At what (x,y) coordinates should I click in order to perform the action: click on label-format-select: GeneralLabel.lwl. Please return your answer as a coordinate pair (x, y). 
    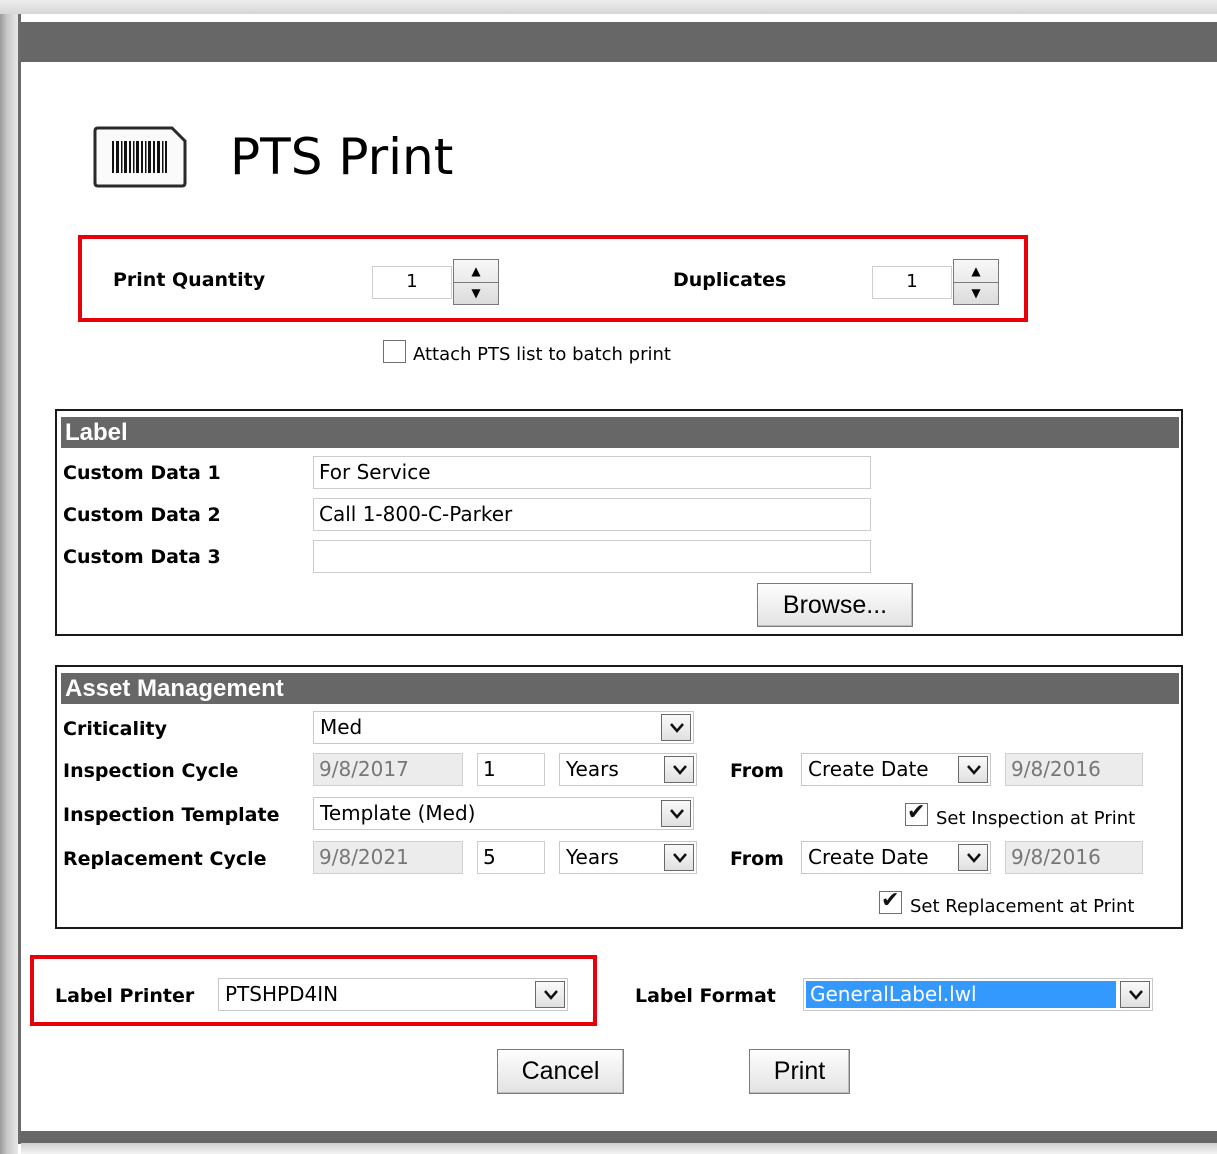
    Looking at the image, I should click on (978, 994).